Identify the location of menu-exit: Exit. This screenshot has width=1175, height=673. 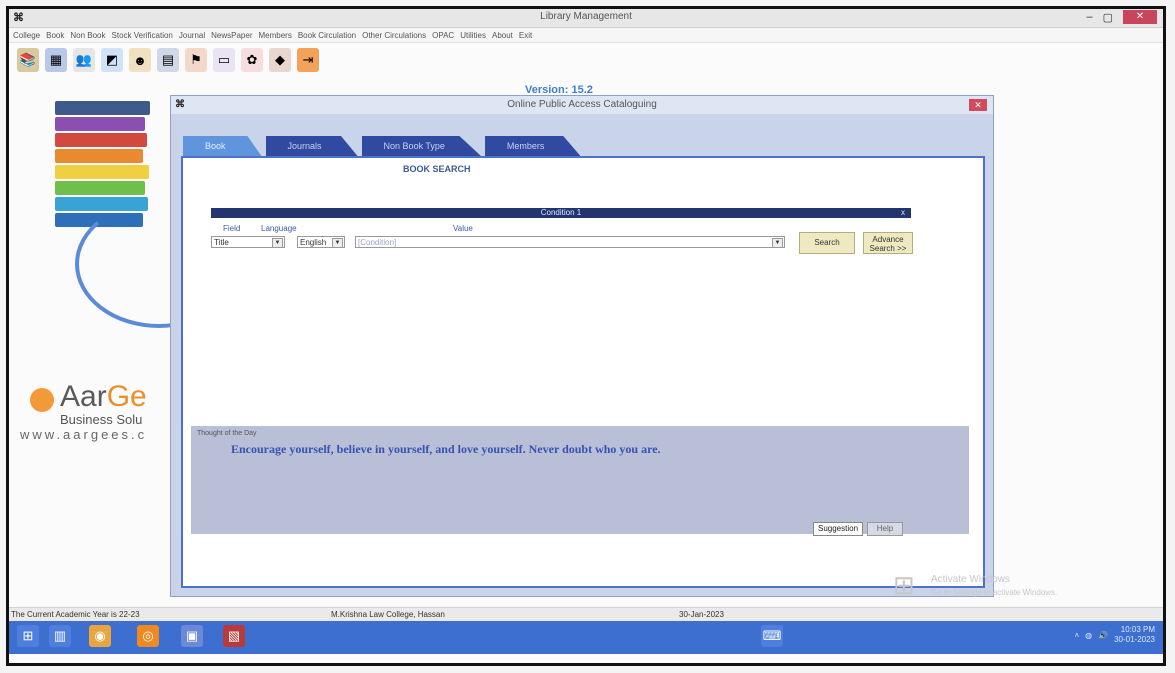
(525, 35).